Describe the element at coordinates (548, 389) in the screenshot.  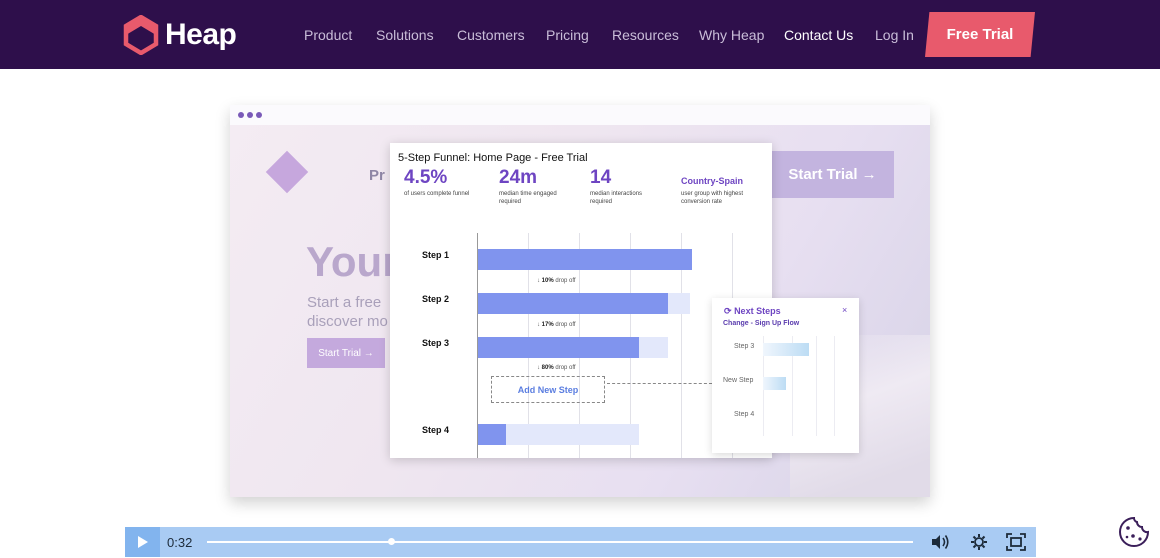
I see `add-new-step-button: Add New Step` at that location.